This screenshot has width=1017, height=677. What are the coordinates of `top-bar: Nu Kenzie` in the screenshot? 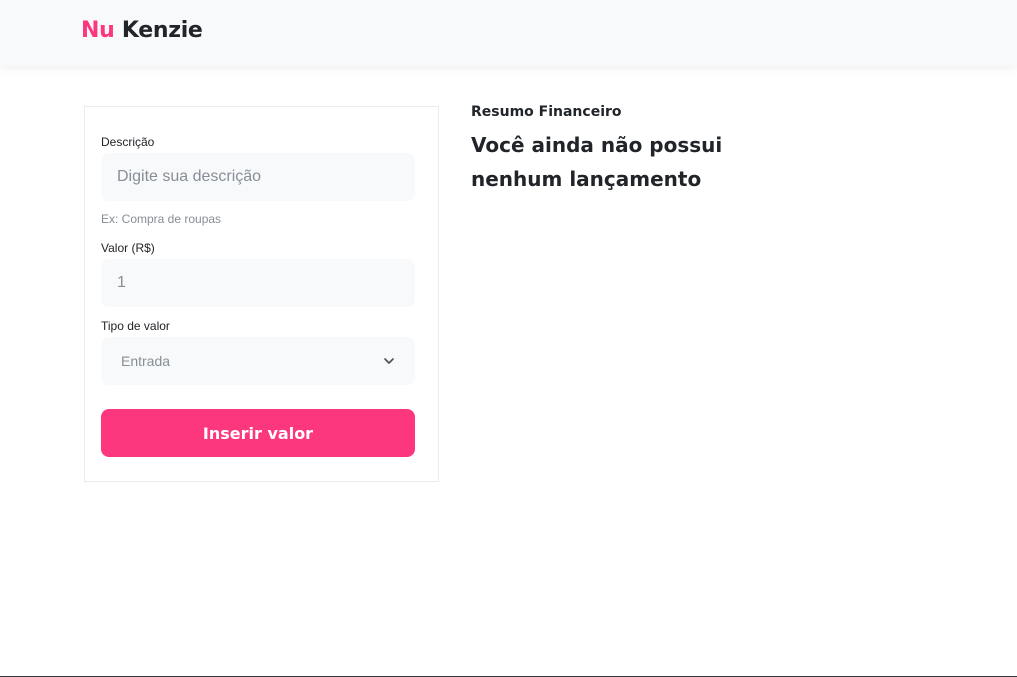 It's located at (508, 33).